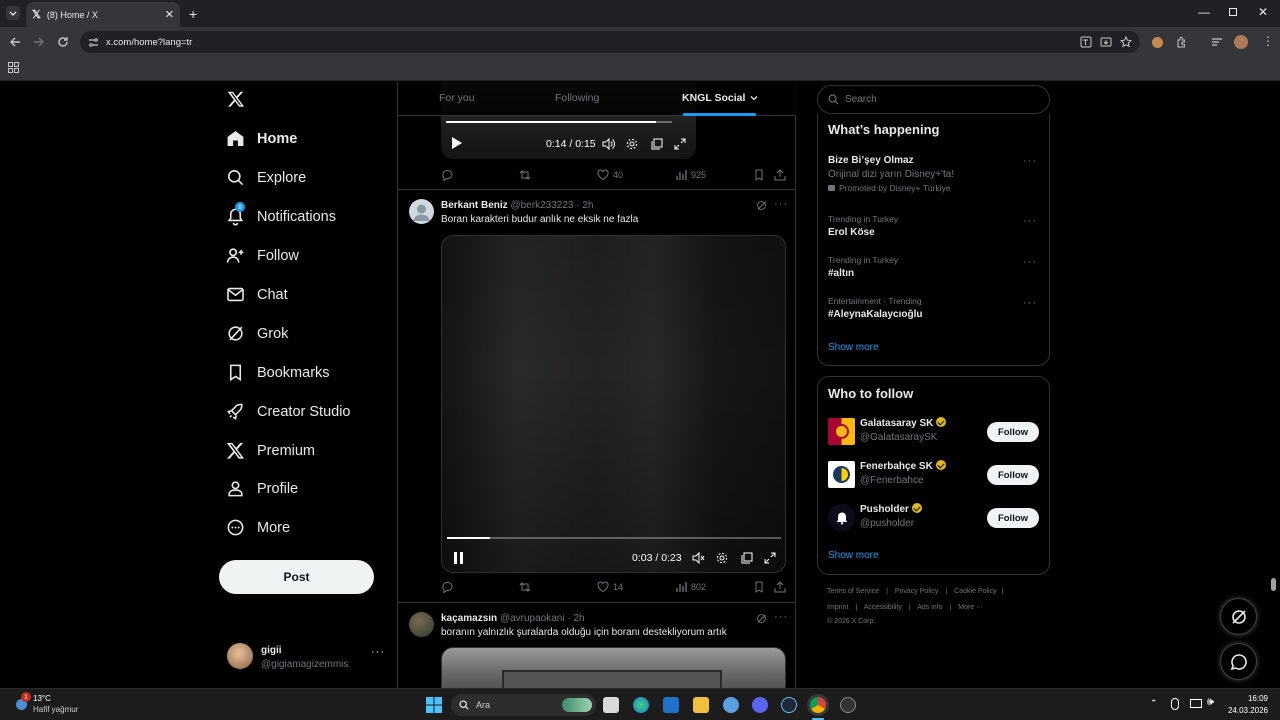 Image resolution: width=1280 pixels, height=720 pixels. Describe the element at coordinates (690, 587) in the screenshot. I see `views-button: 802` at that location.